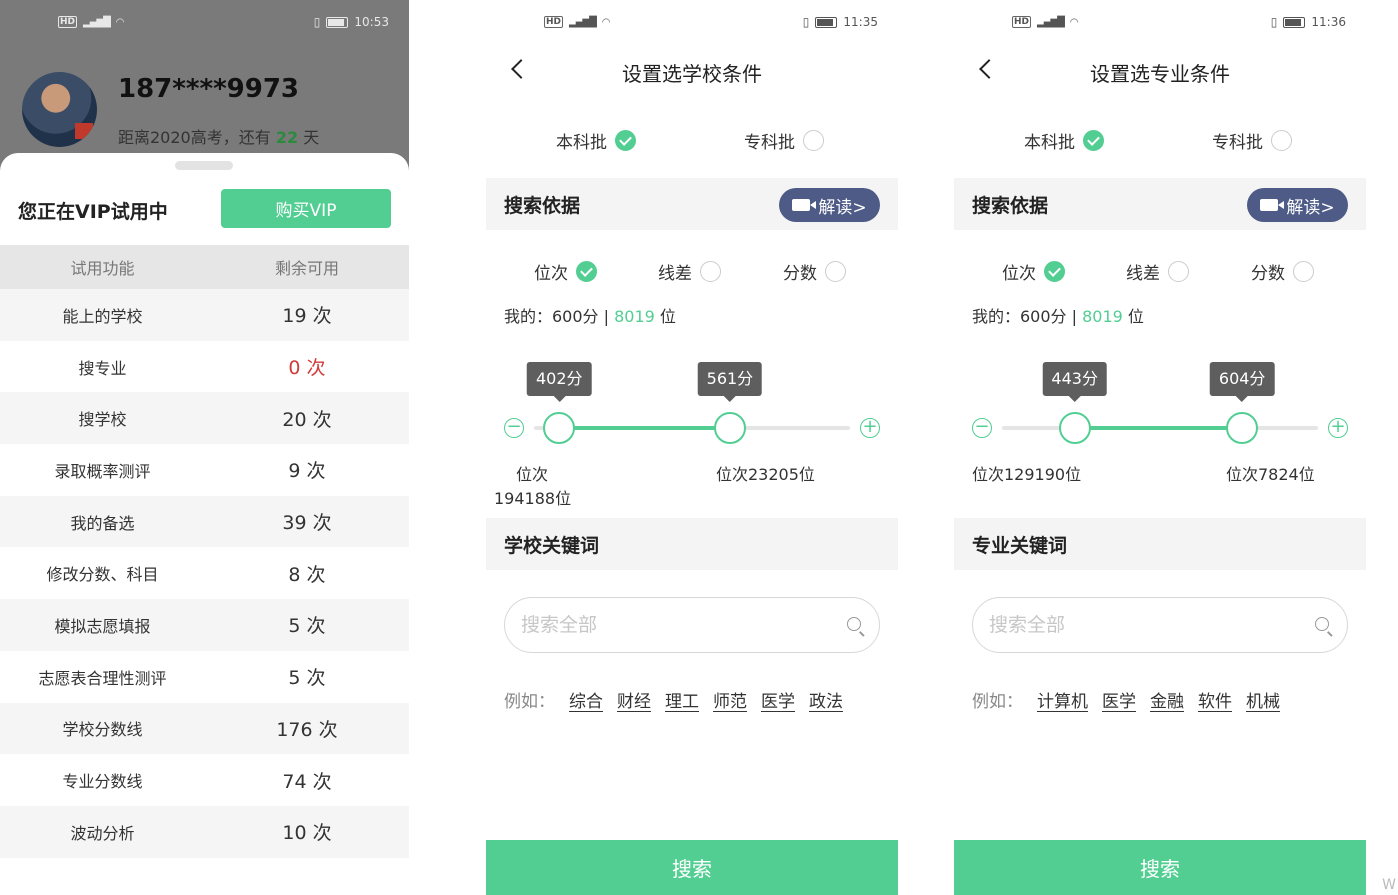  What do you see at coordinates (371, 22) in the screenshot?
I see `status-time: 10:53` at bounding box center [371, 22].